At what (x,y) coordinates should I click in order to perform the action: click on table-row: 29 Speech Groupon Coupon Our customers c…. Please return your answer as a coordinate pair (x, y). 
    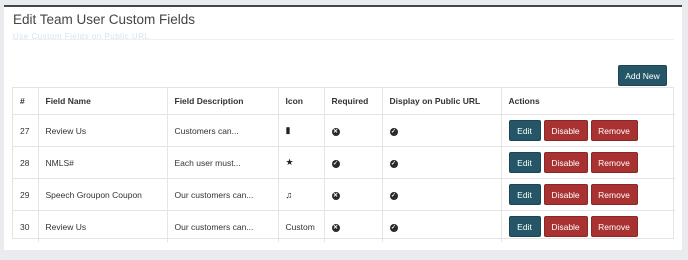
    Looking at the image, I should click on (344, 194).